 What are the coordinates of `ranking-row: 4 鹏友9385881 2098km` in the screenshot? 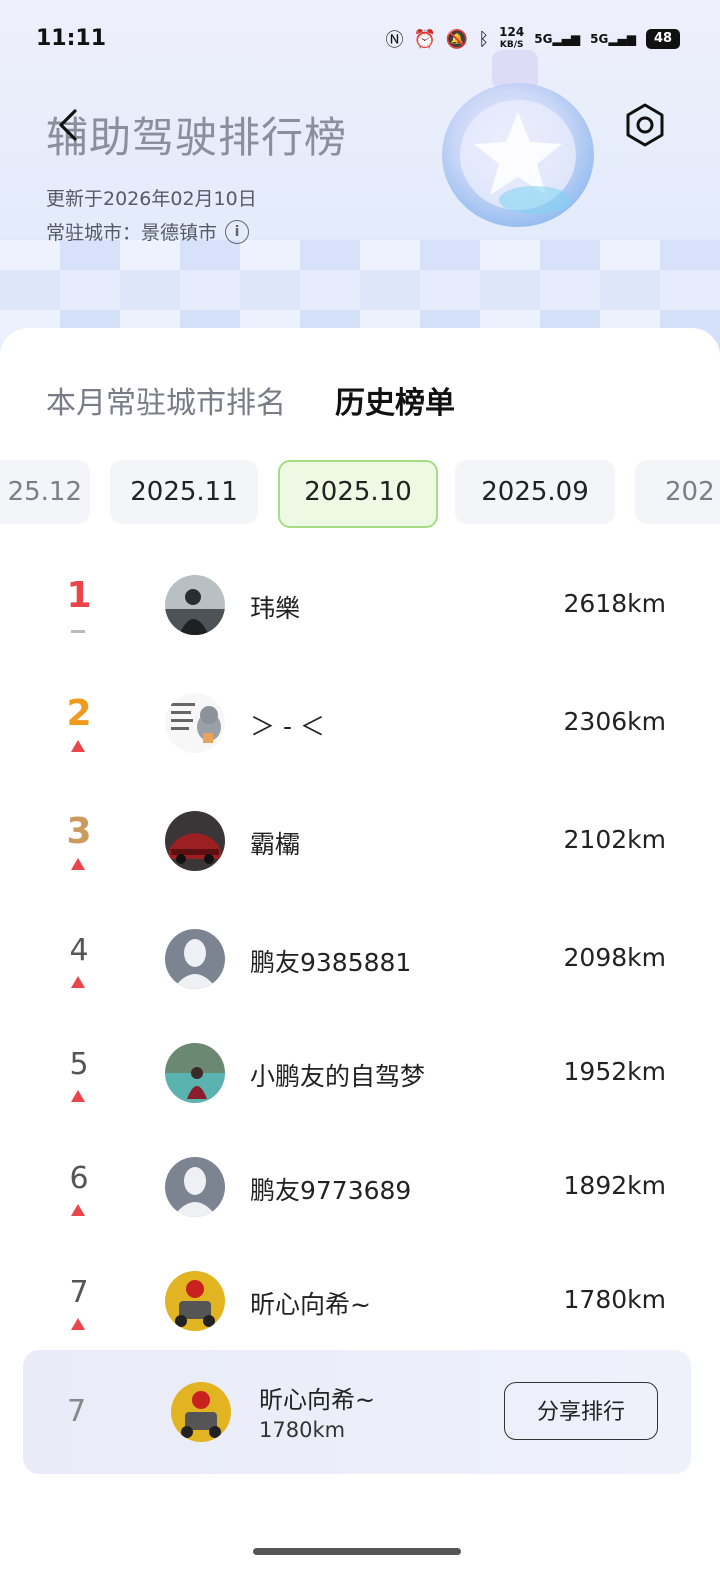 It's located at (360, 974).